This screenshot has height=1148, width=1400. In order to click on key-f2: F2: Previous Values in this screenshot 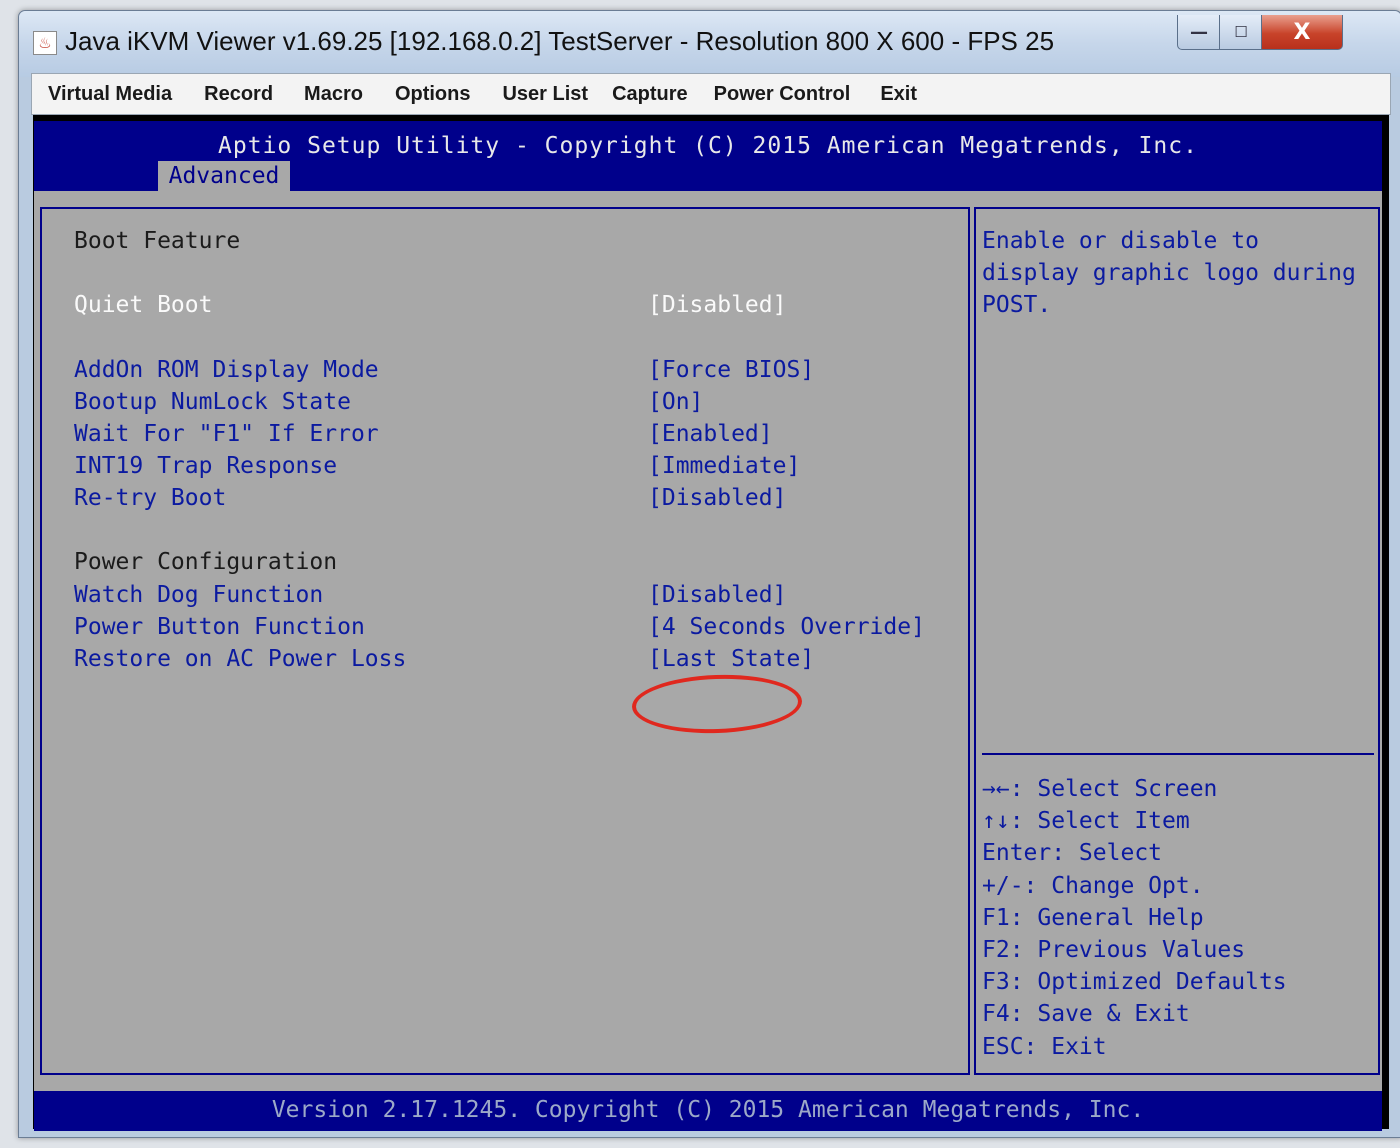, I will do `click(1114, 950)`.